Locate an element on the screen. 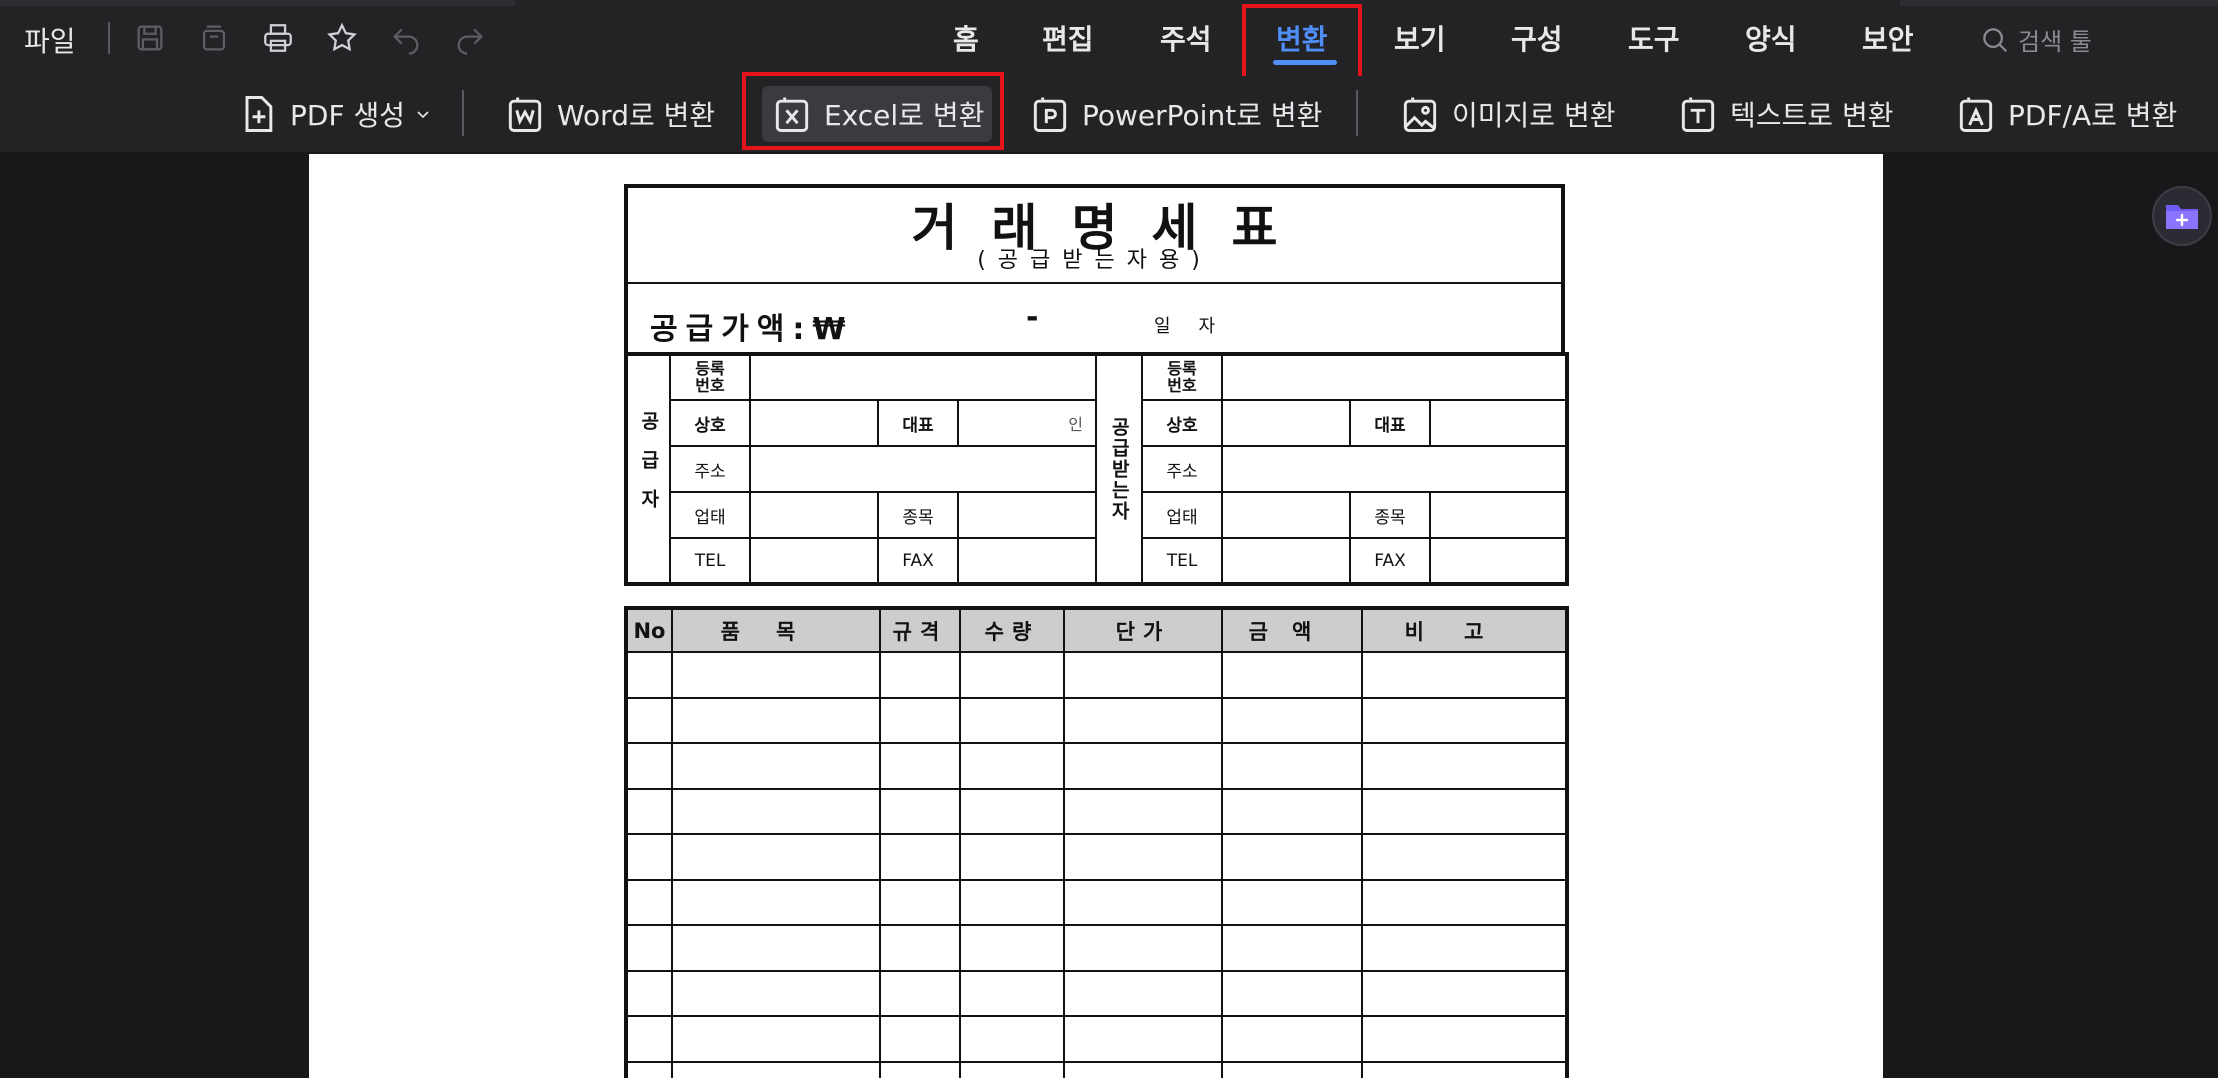 The image size is (2218, 1078). to-image-button: 이미지로 변환 is located at coordinates (1506, 114).